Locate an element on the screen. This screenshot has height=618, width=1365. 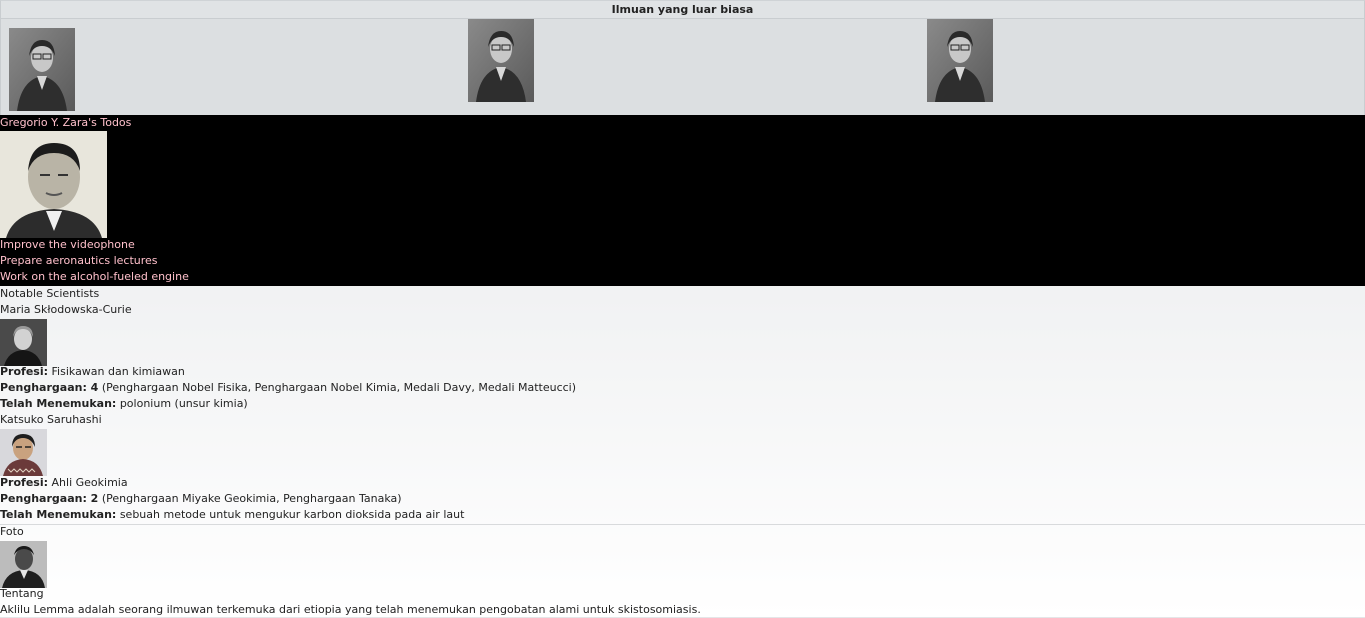
photo-label: Foto is located at coordinates (12, 531).